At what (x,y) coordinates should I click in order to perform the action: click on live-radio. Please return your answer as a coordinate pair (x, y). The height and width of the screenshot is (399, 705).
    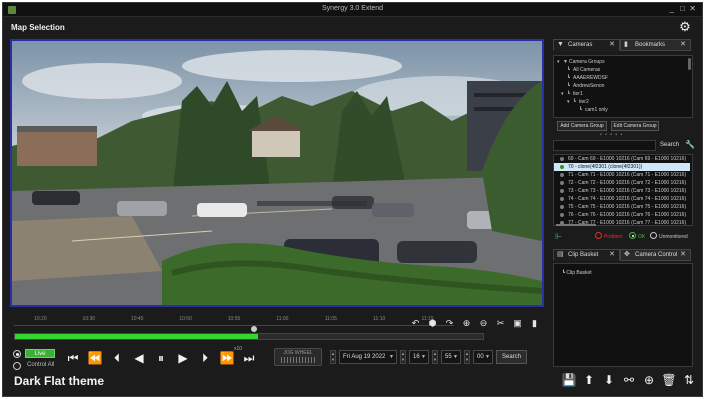
    Looking at the image, I should click on (17, 354).